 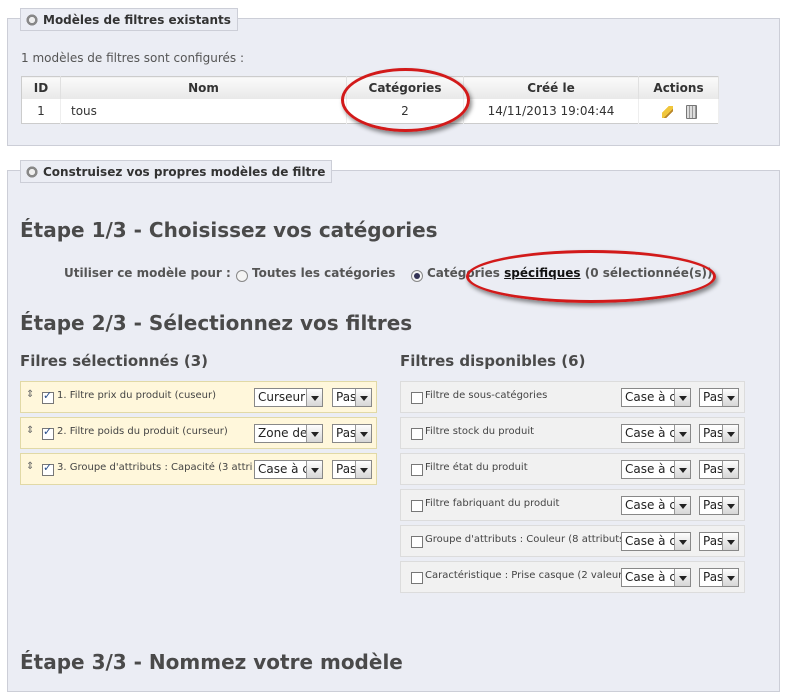 What do you see at coordinates (133, 58) in the screenshot?
I see `templates-count-text: 1 modèles de filtres sont configurés :` at bounding box center [133, 58].